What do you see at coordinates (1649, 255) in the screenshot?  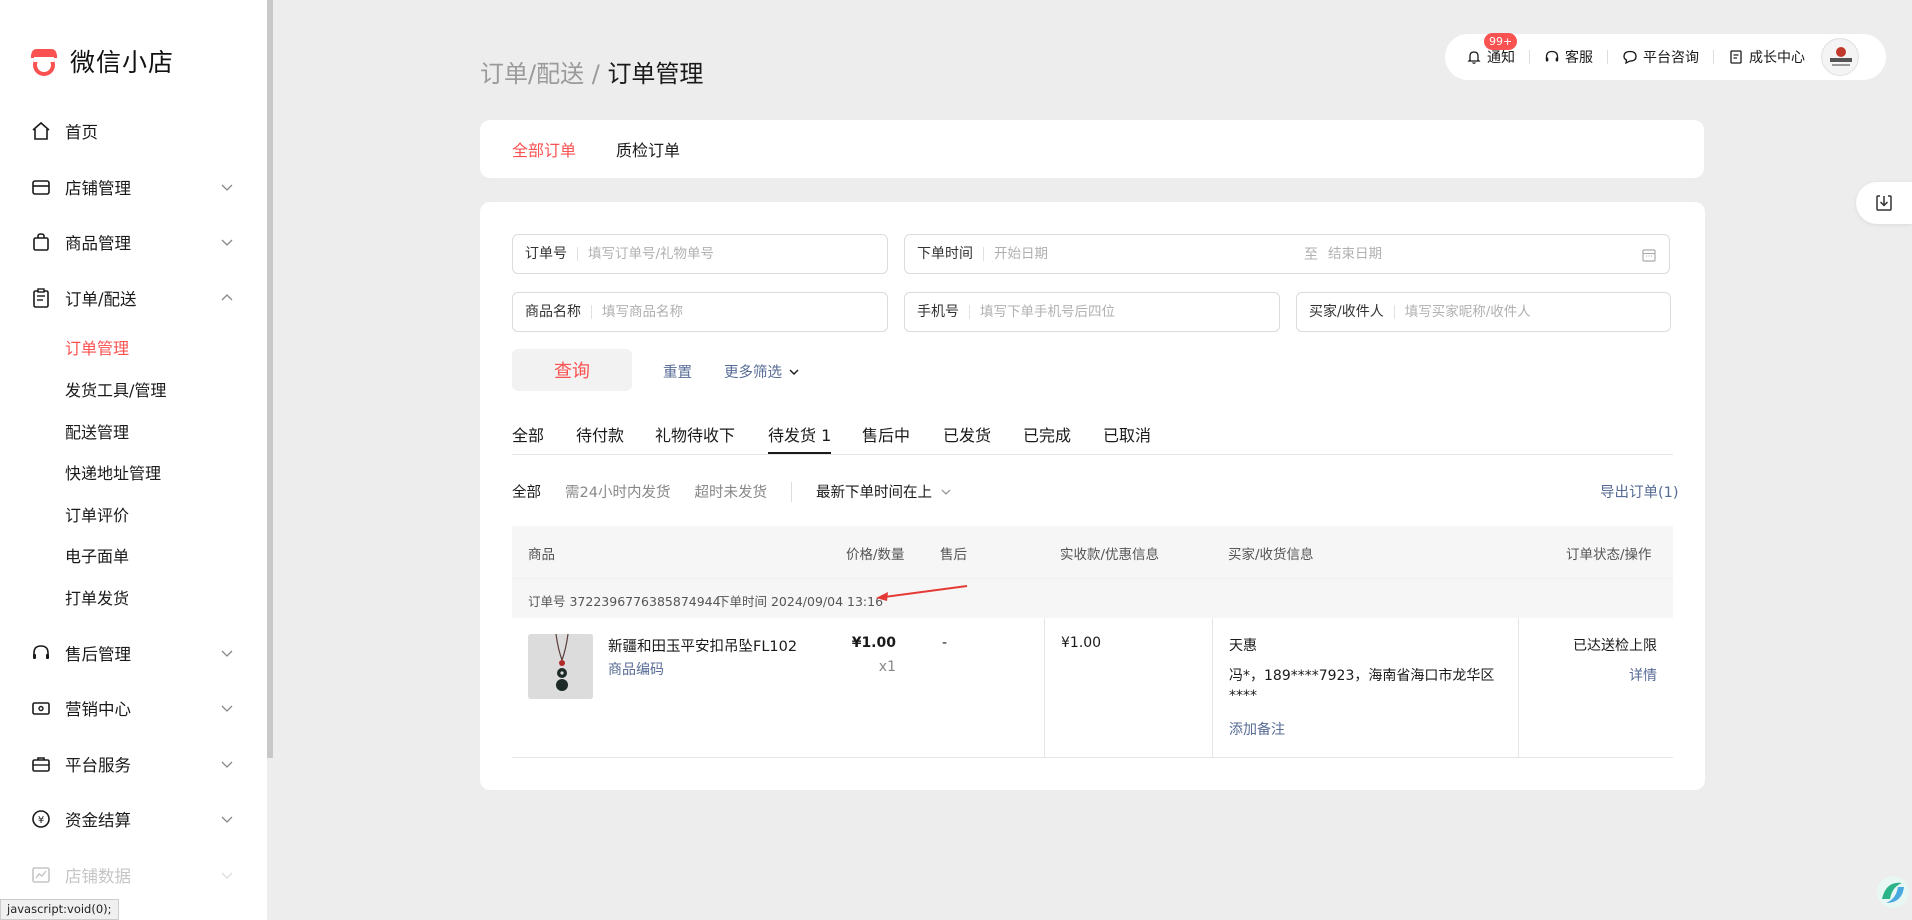 I see `calendar-icon` at bounding box center [1649, 255].